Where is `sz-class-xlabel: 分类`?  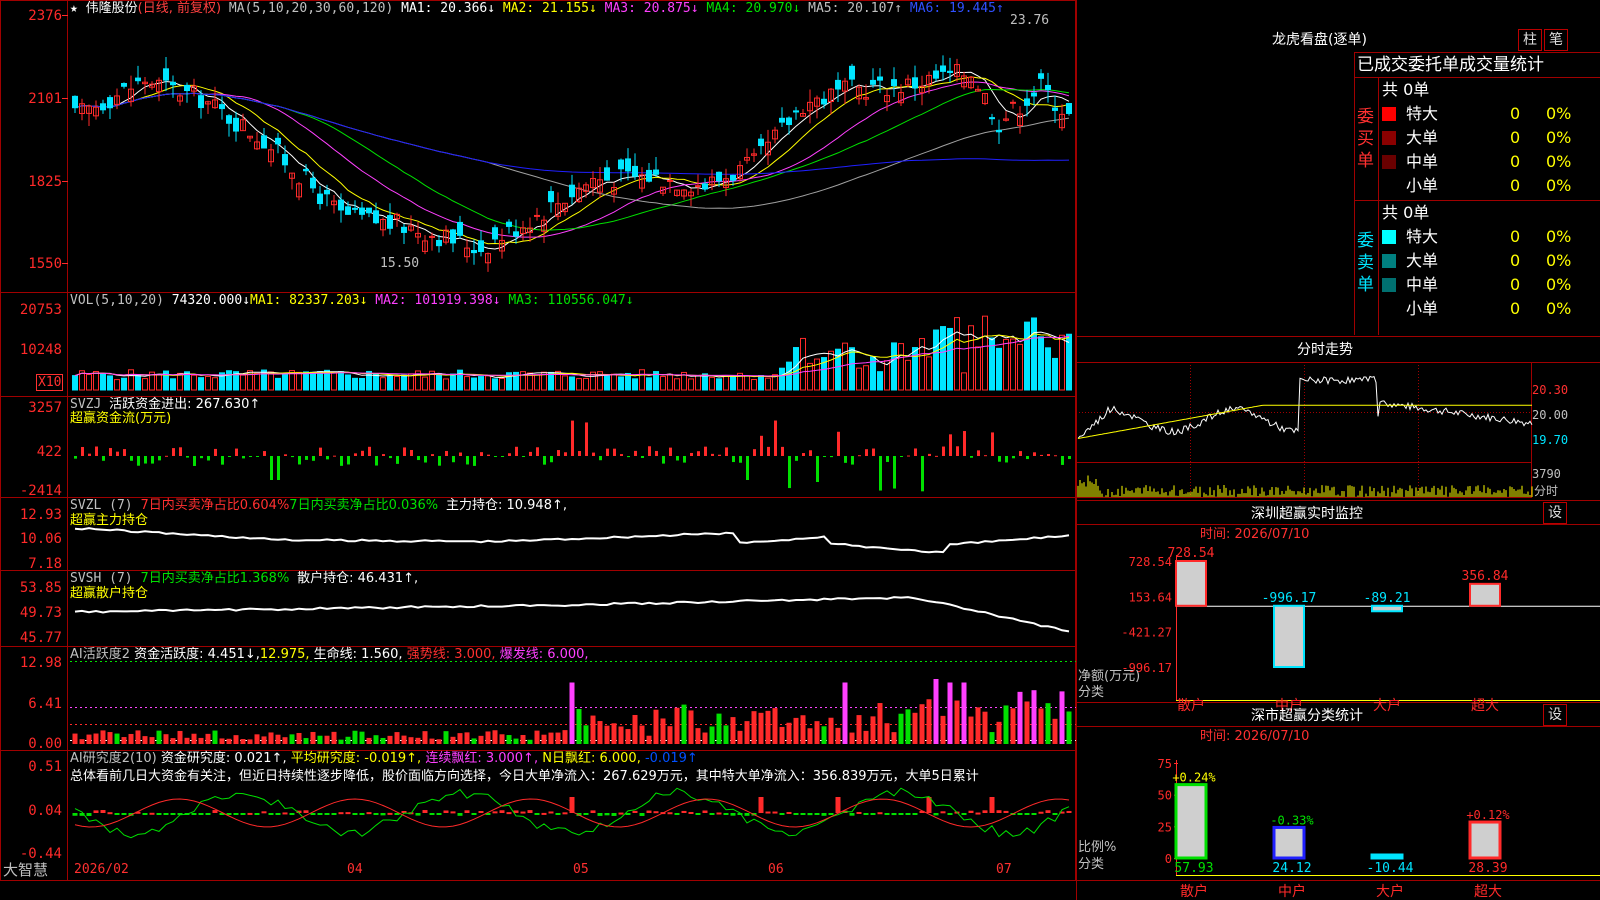
sz-class-xlabel: 分类 is located at coordinates (1091, 864).